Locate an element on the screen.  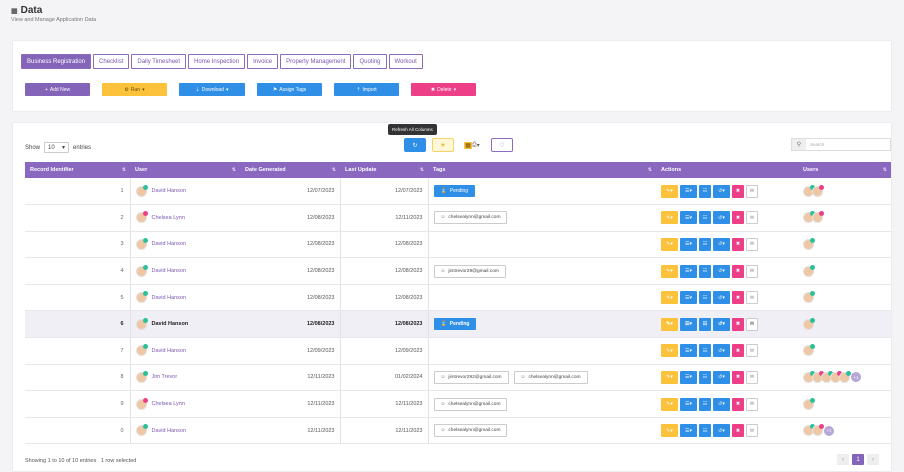
tab-workout: Workout is located at coordinates (405, 61).